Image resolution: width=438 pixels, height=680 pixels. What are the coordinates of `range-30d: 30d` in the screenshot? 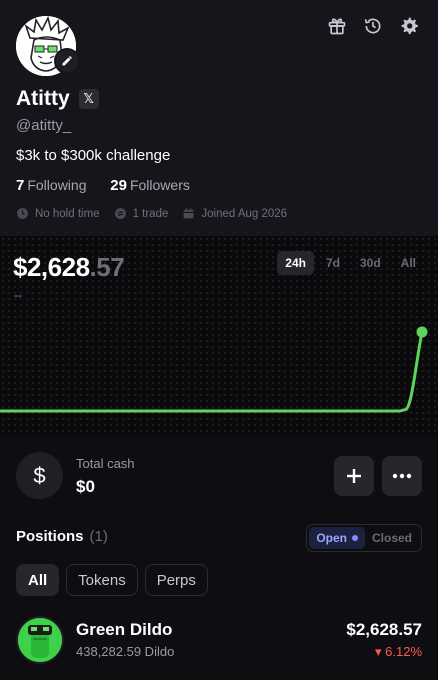 It's located at (370, 263).